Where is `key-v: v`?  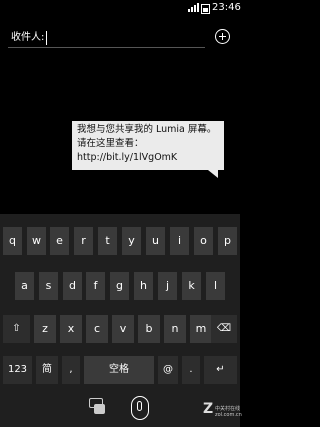 key-v: v is located at coordinates (123, 329).